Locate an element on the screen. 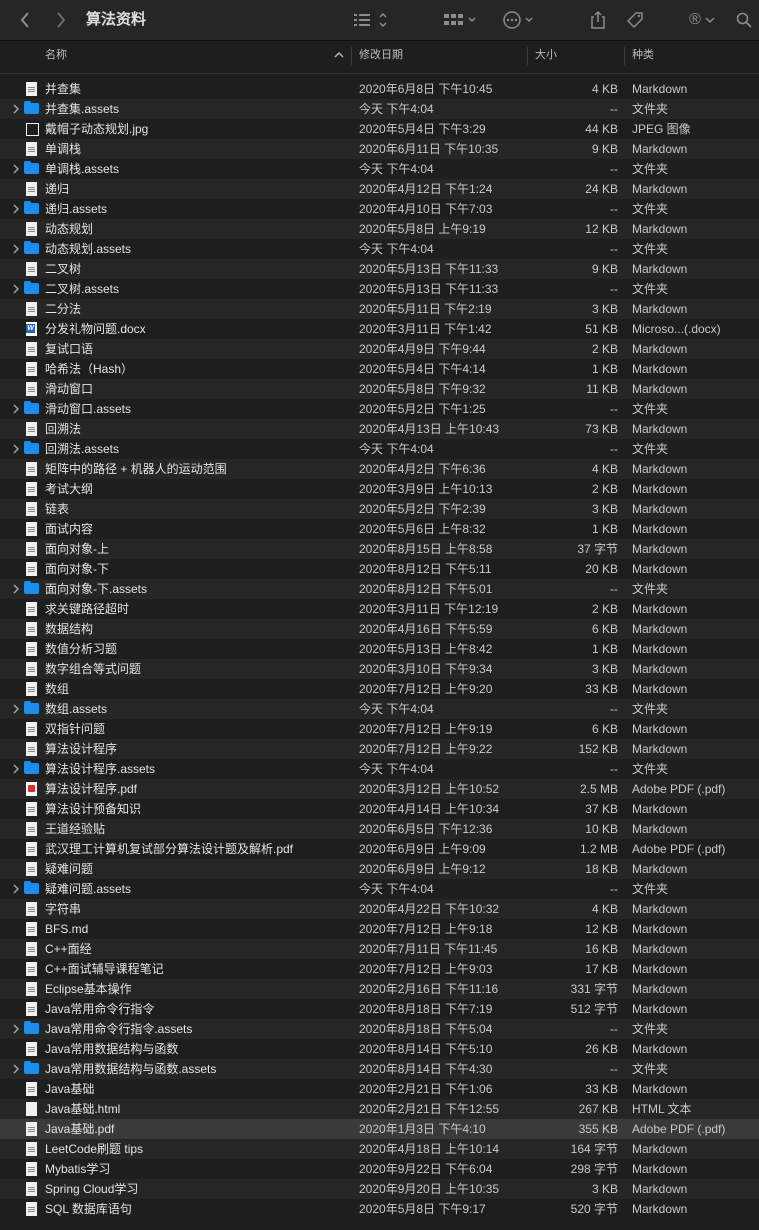 Image resolution: width=759 pixels, height=1230 pixels. file-row: 并查集 2020年6月8日 下午10:45 4 KB Markdown is located at coordinates (379, 89).